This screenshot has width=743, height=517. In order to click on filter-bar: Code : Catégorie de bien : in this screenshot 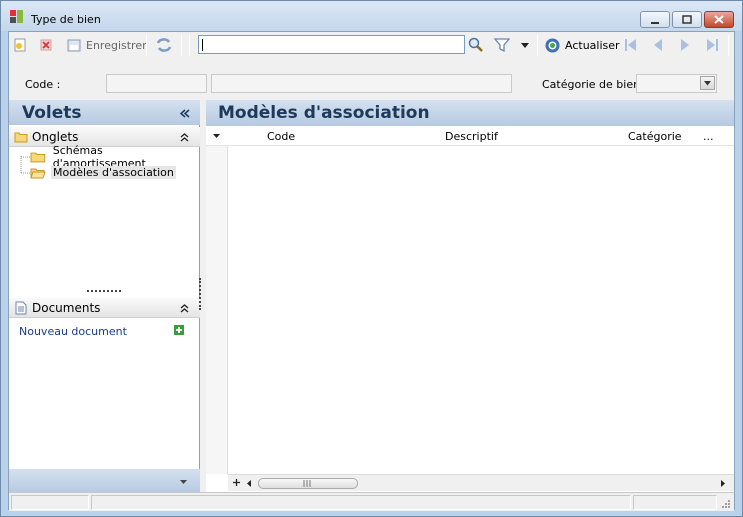, I will do `click(371, 80)`.